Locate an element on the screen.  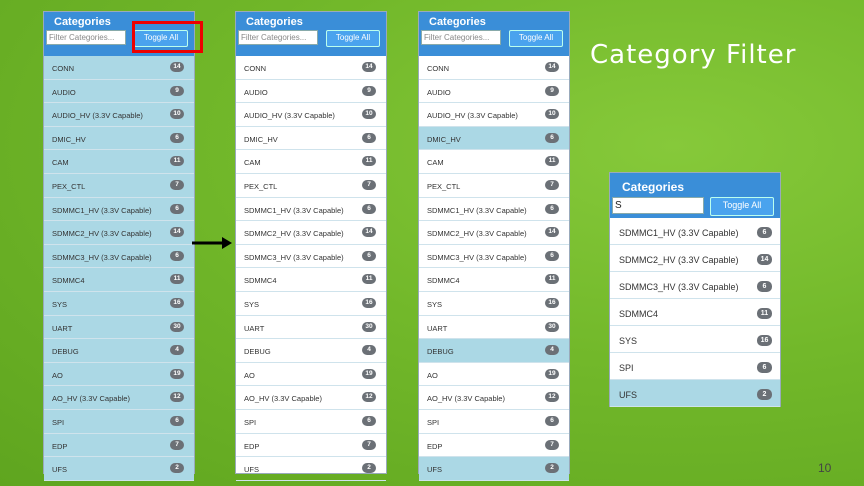
category-label: SPI is located at coordinates (433, 422).